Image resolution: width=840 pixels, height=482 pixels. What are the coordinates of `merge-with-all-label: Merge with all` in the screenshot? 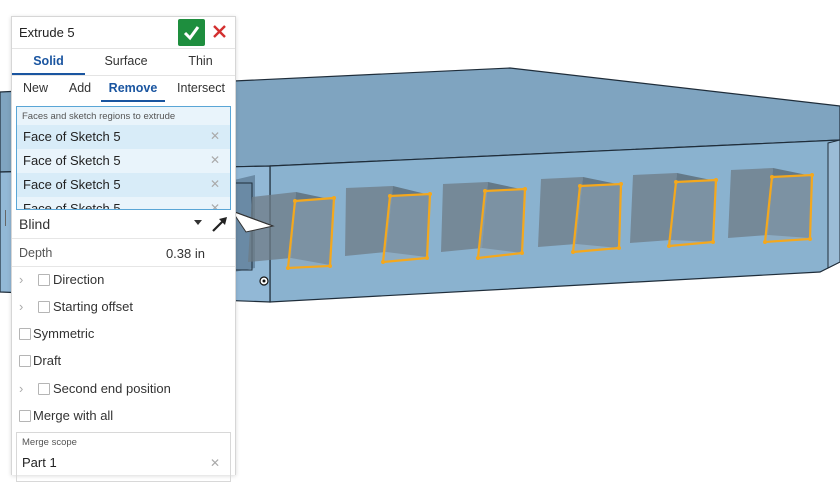 It's located at (73, 415).